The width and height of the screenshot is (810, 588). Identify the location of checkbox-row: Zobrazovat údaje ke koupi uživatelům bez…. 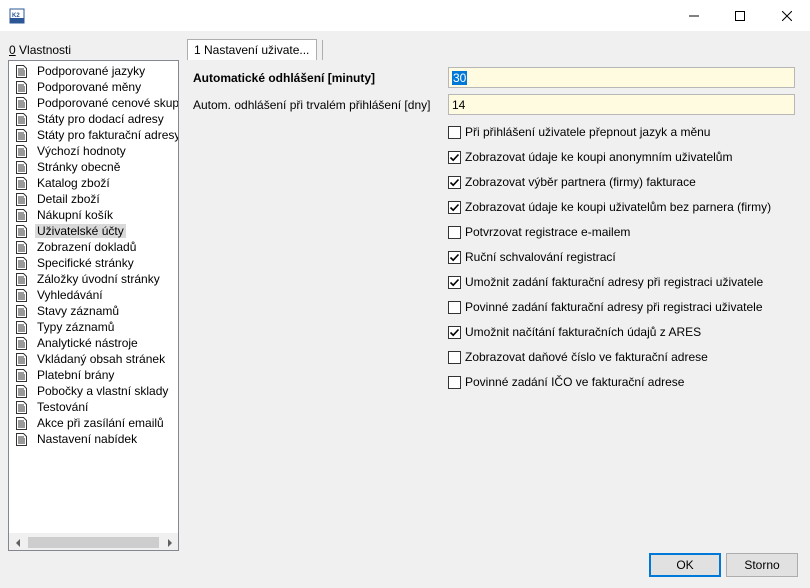
(609, 207).